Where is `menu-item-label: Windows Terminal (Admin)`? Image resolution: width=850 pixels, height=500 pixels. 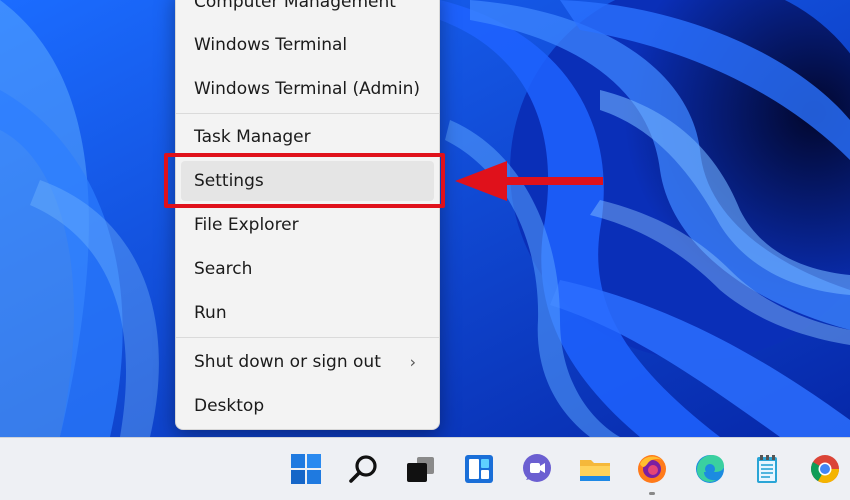
menu-item-label: Windows Terminal (Admin) is located at coordinates (307, 89).